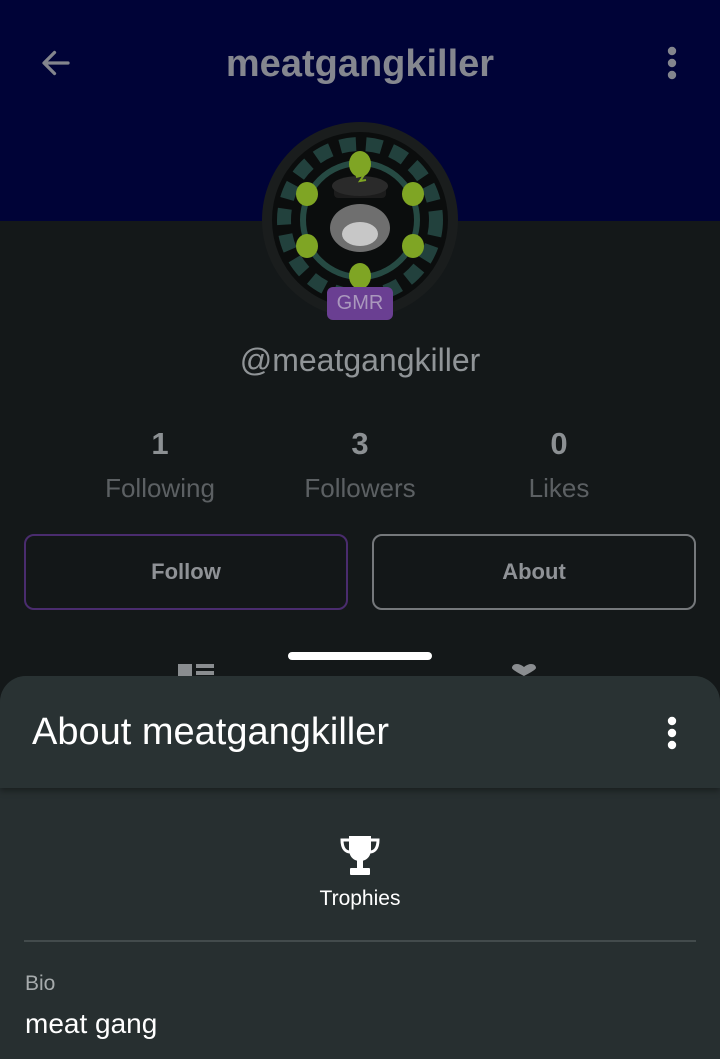 This screenshot has width=720, height=1059. I want to click on stat-value: 0, so click(559, 443).